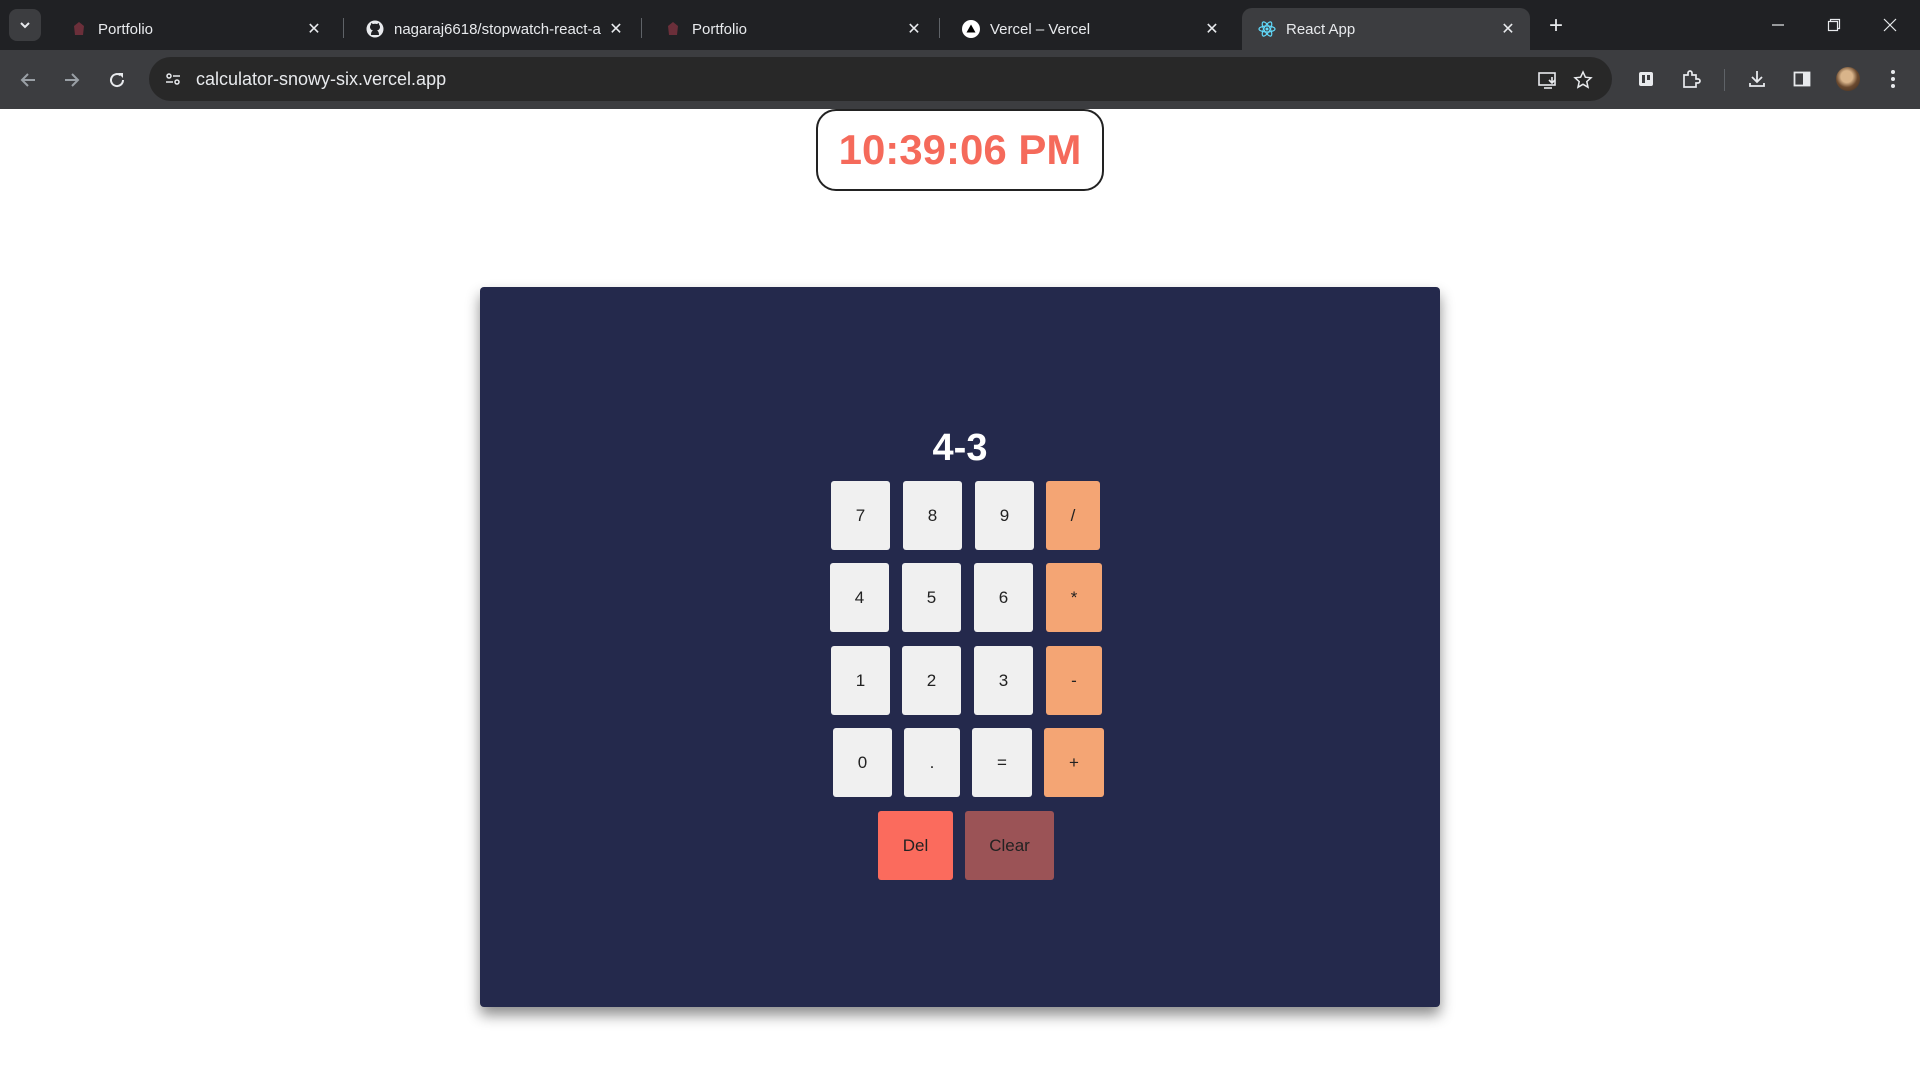 This screenshot has height=1080, width=1920. What do you see at coordinates (1386, 29) in the screenshot?
I see `tab-react-app: React App ✕` at bounding box center [1386, 29].